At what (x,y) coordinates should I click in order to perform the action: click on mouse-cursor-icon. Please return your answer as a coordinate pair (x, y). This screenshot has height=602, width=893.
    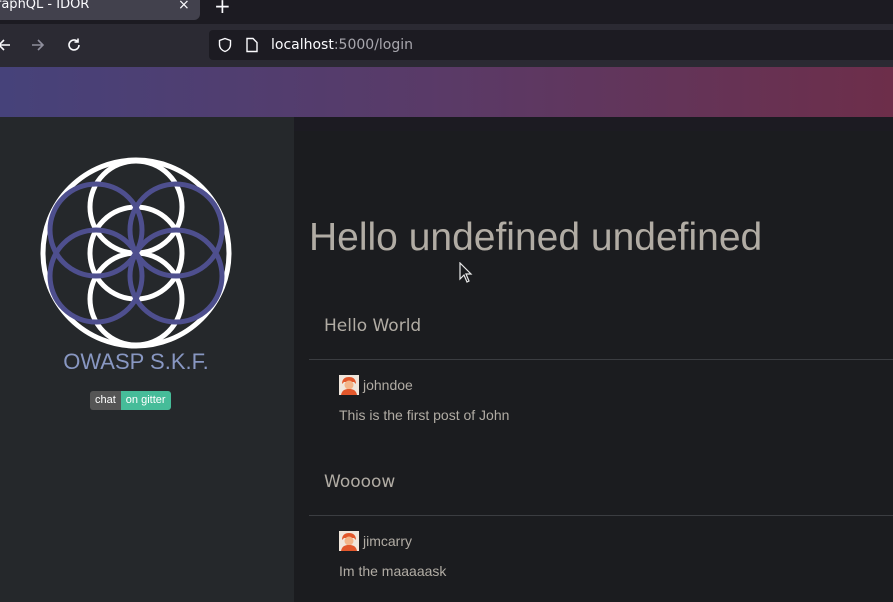
    Looking at the image, I should click on (466, 275).